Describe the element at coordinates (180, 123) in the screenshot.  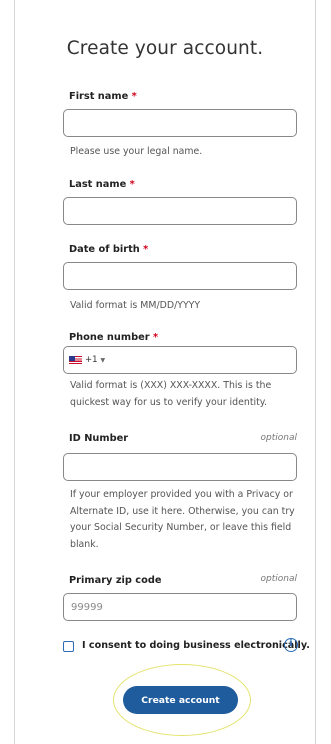
I see `first-name-input` at that location.